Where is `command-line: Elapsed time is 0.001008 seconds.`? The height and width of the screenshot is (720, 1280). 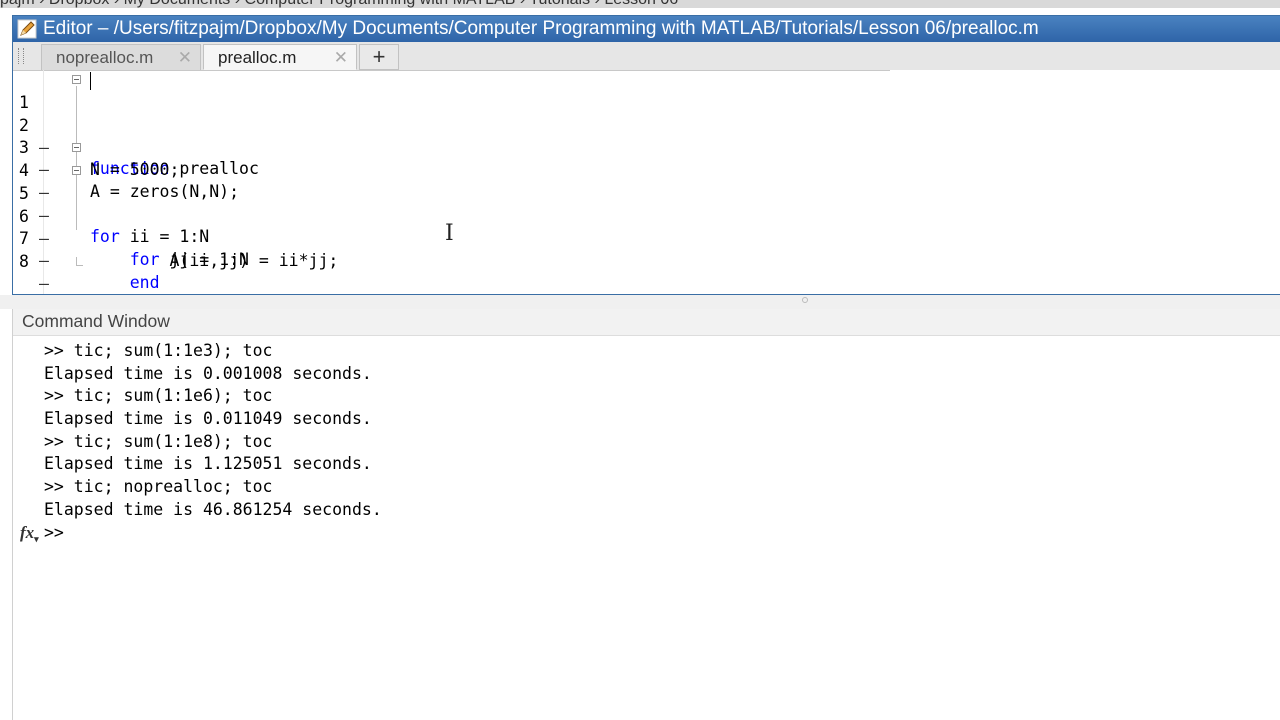
command-line: Elapsed time is 0.001008 seconds. is located at coordinates (208, 373).